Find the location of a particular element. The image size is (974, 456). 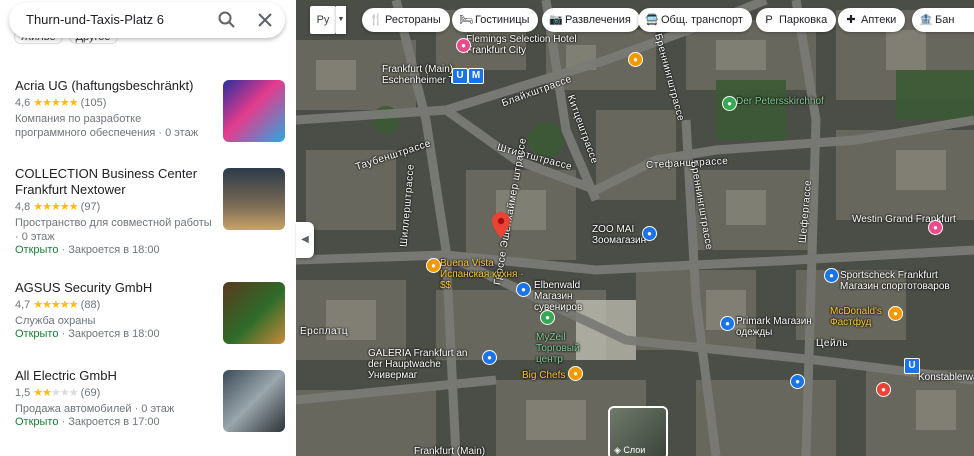

category-chip-camera: 📷 Развлечения is located at coordinates (591, 20).